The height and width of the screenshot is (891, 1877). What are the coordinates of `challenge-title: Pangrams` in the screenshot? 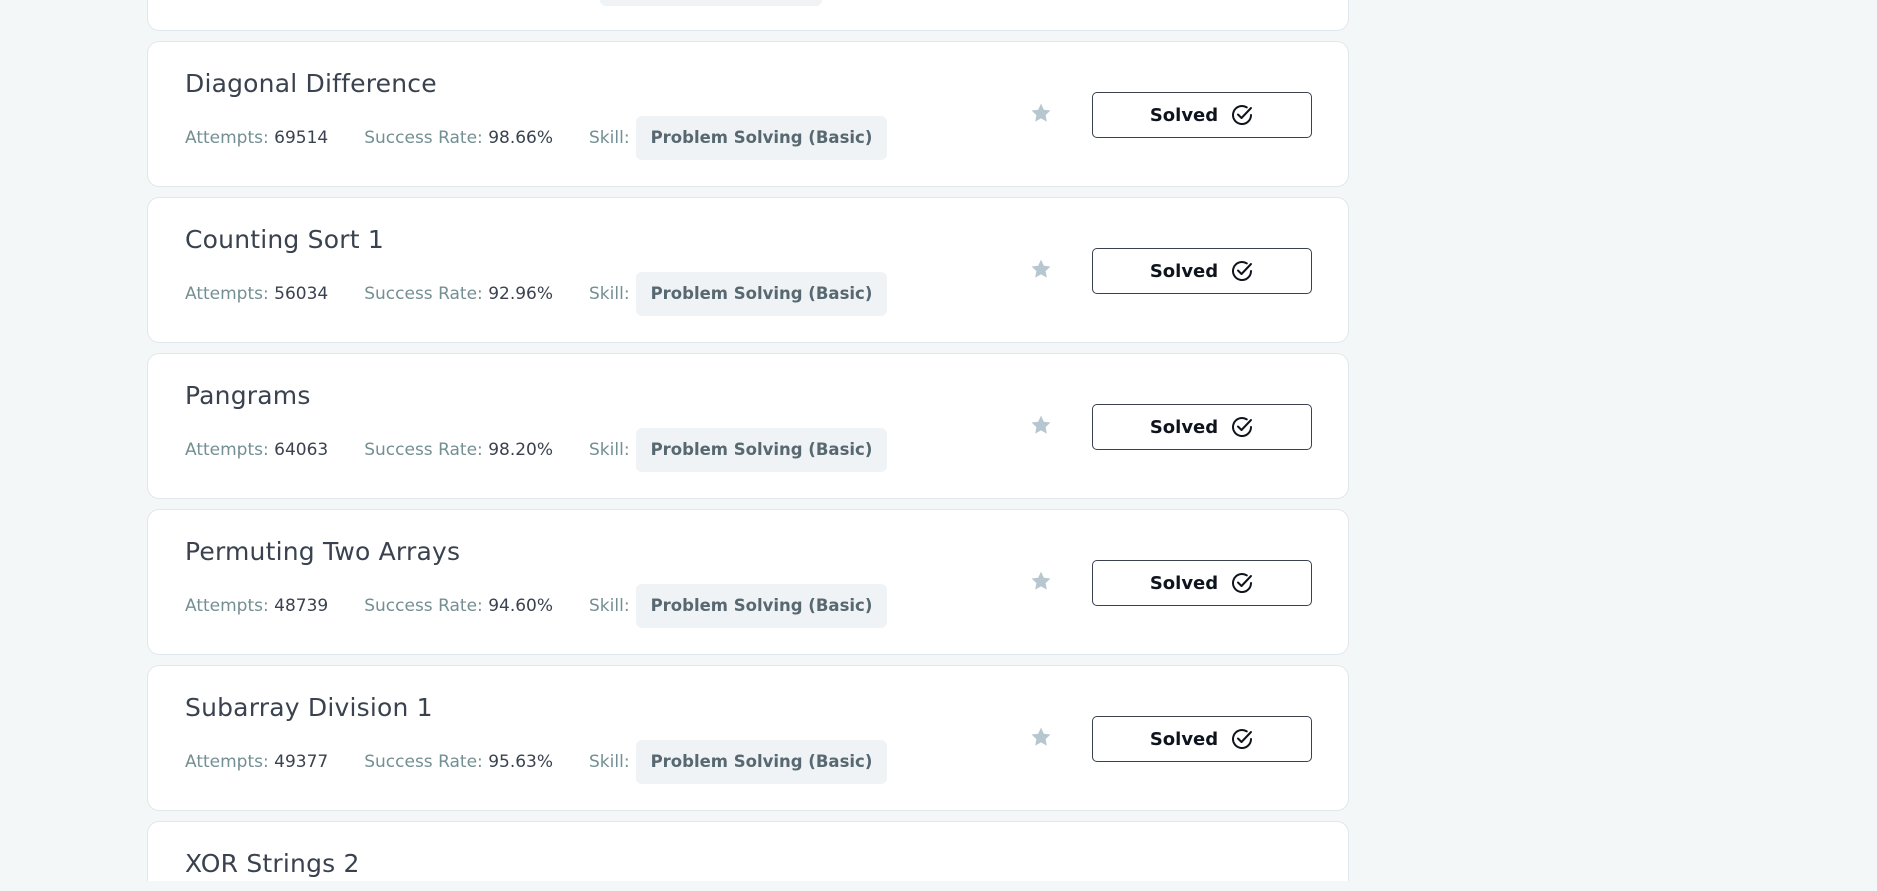 It's located at (248, 395).